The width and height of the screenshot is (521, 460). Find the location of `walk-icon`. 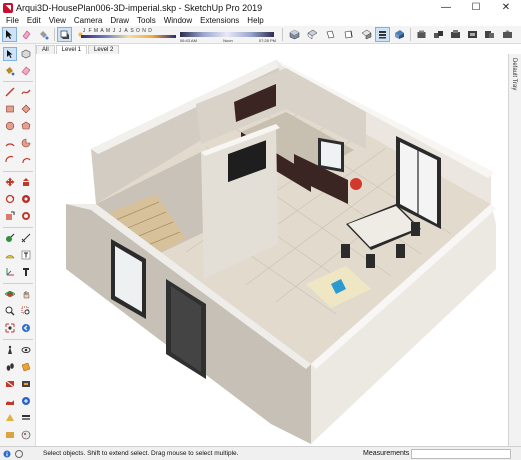

walk-icon is located at coordinates (10, 367).